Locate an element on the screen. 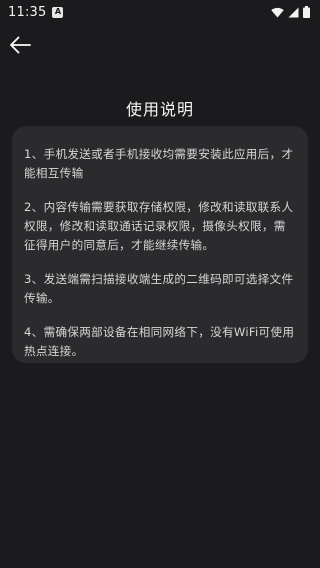 This screenshot has height=568, width=320. battery-icon is located at coordinates (306, 12).